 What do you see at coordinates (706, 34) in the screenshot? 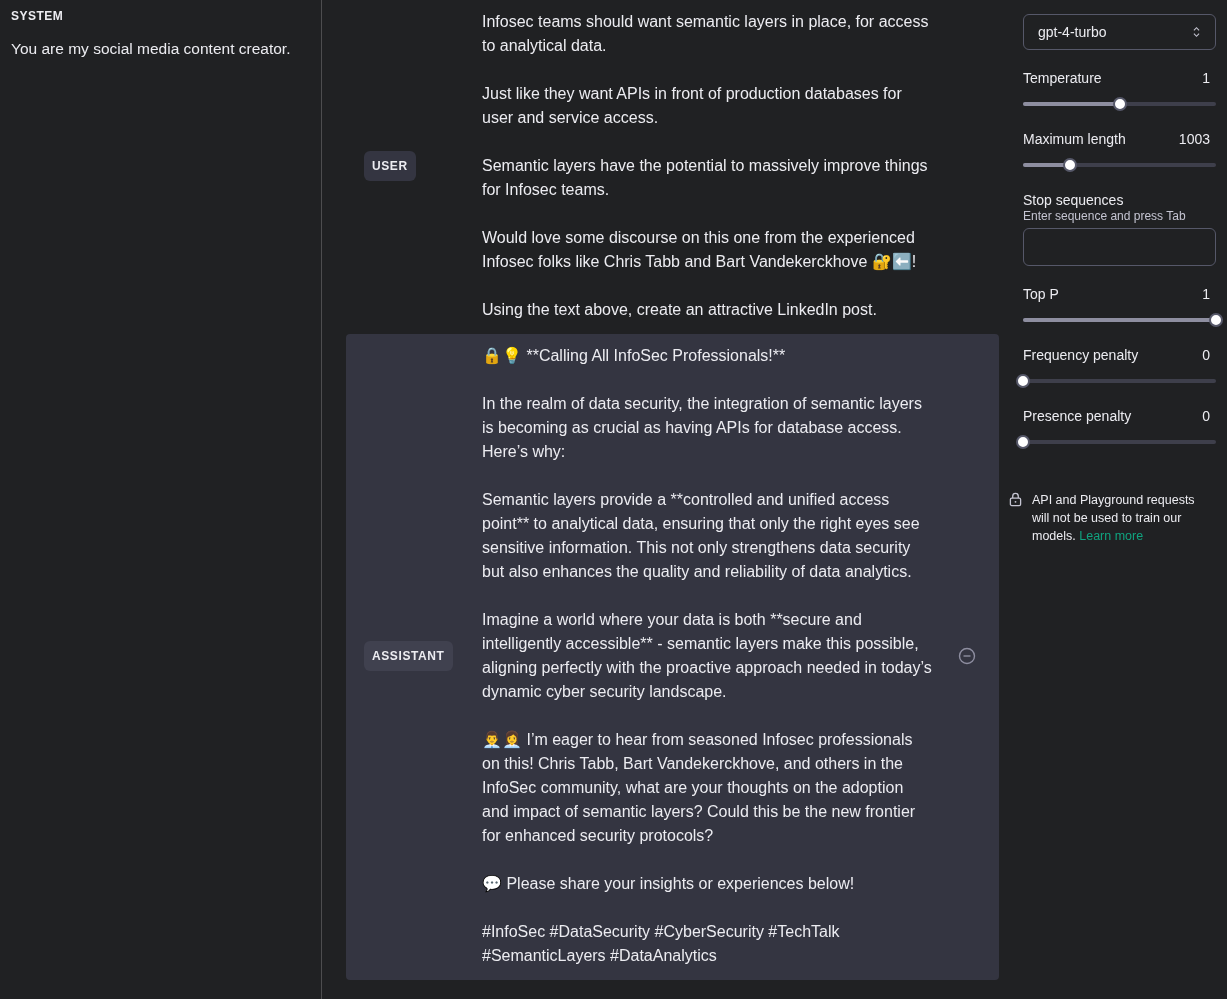
I see `message-text: Infosec teams should want semantic layers in place, for access to analytical data.` at bounding box center [706, 34].